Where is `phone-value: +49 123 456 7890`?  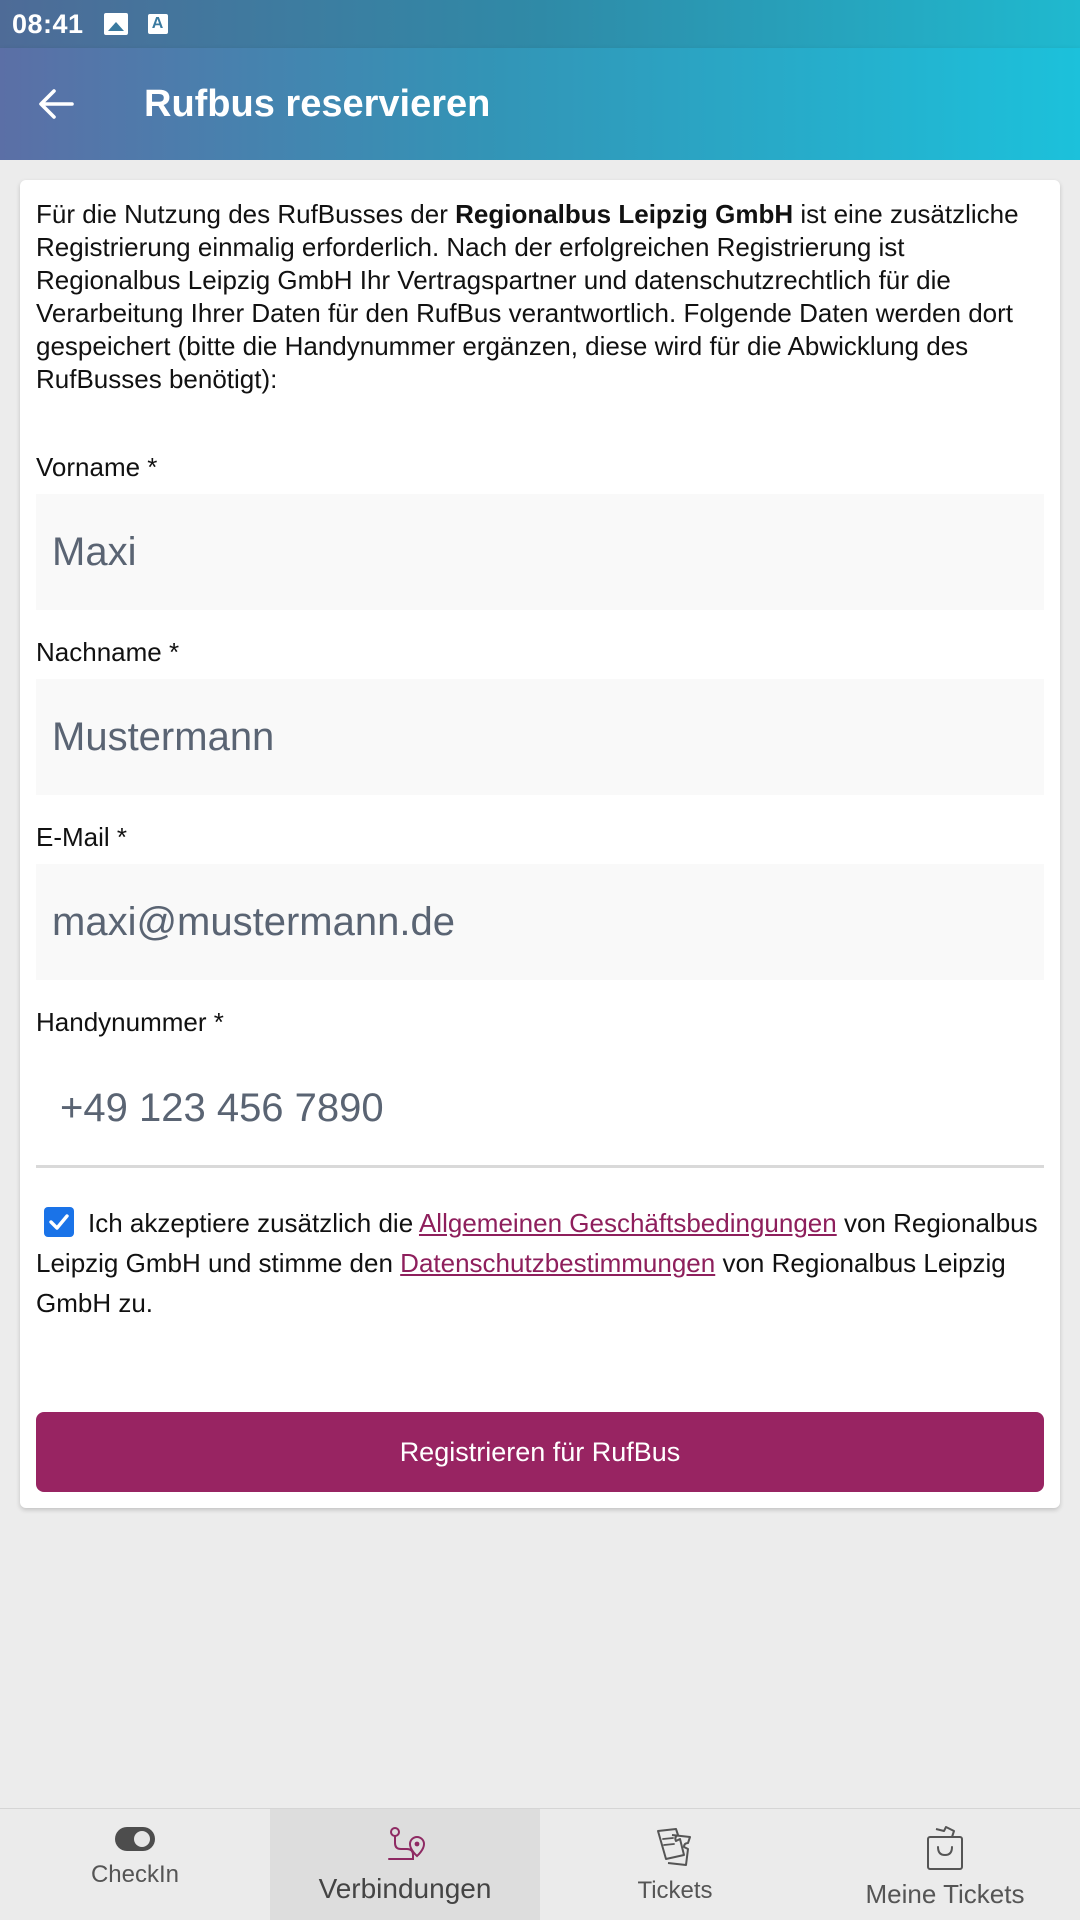
phone-value: +49 123 456 7890 is located at coordinates (222, 1108).